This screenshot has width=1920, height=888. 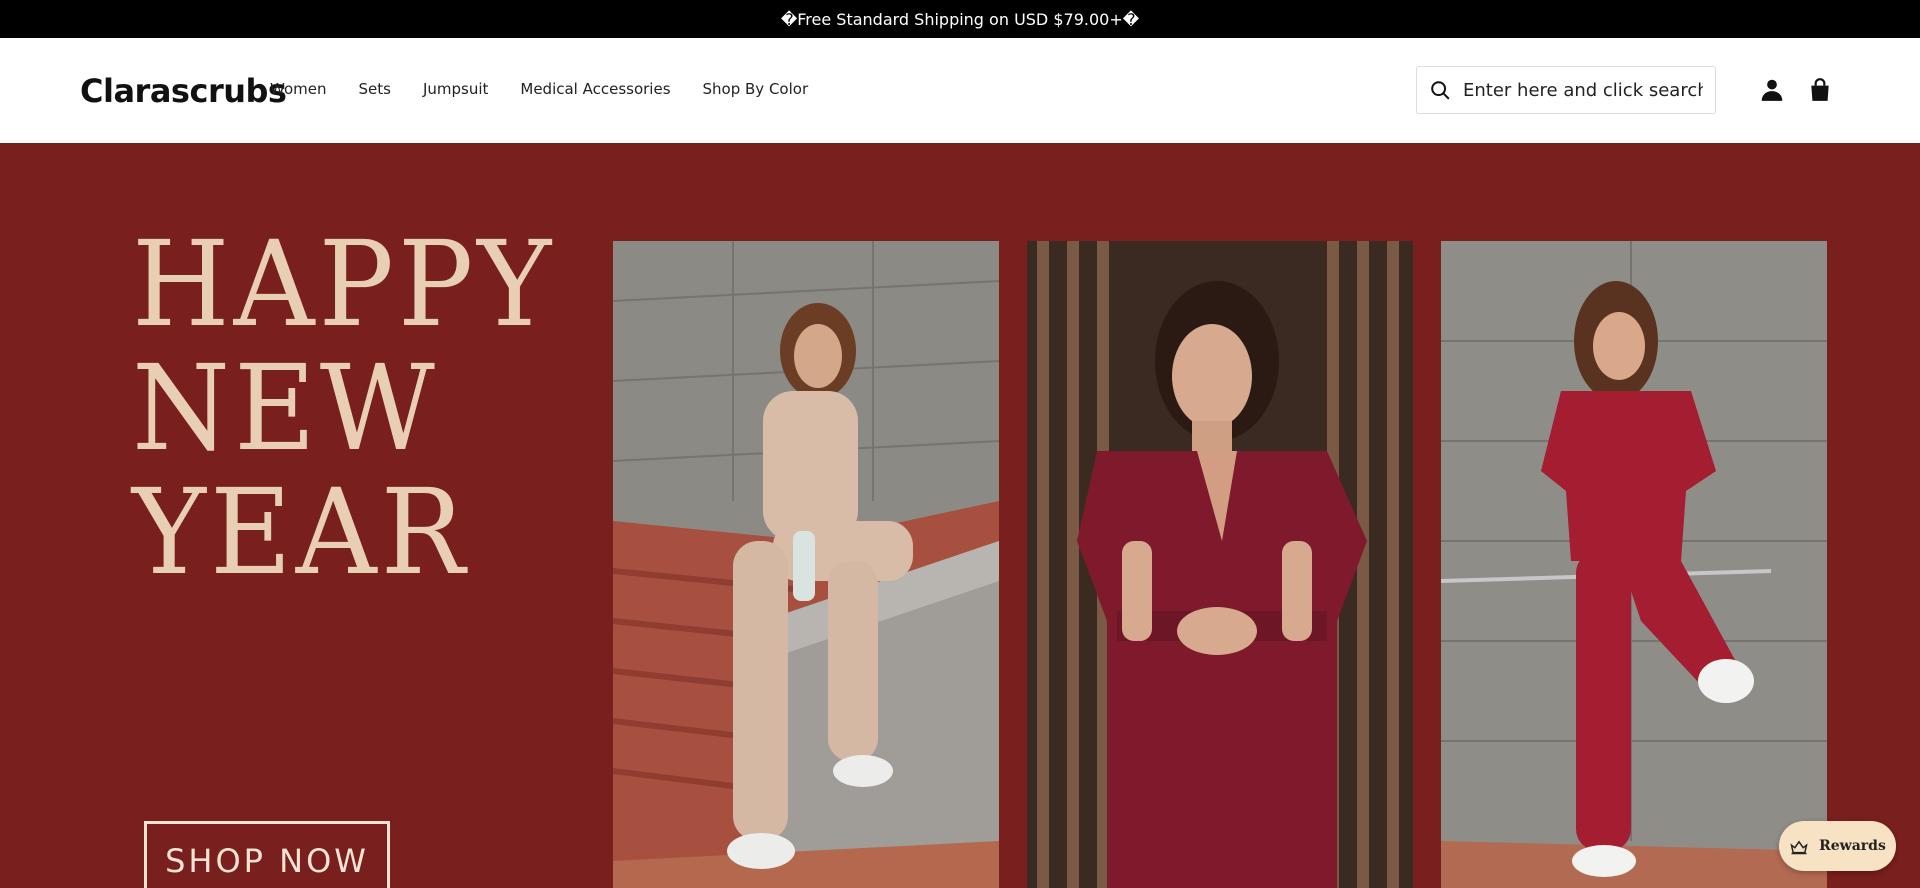 I want to click on hero-photo-burgundy-jumpsuit, so click(x=1220, y=564).